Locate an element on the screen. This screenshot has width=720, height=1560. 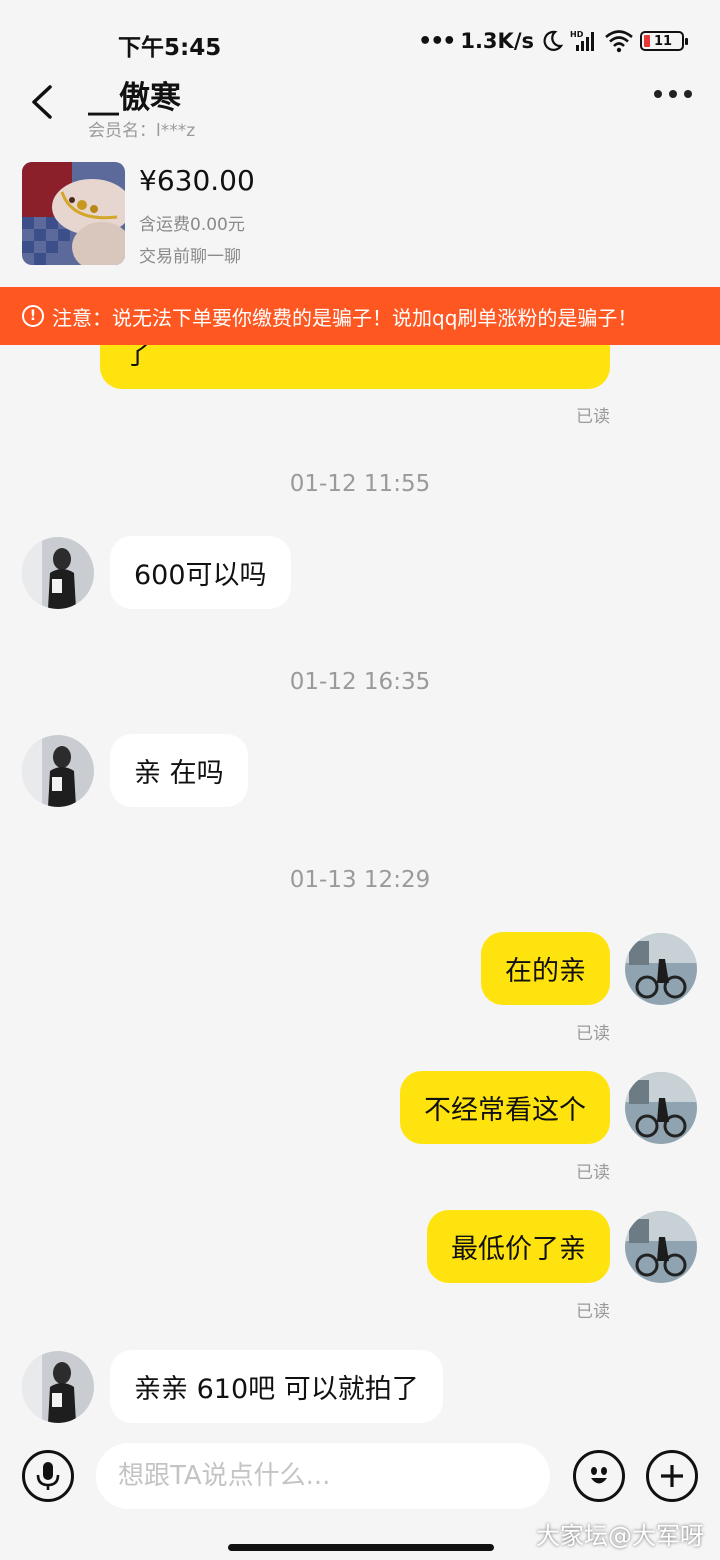
notification-dots: ••• is located at coordinates (437, 41).